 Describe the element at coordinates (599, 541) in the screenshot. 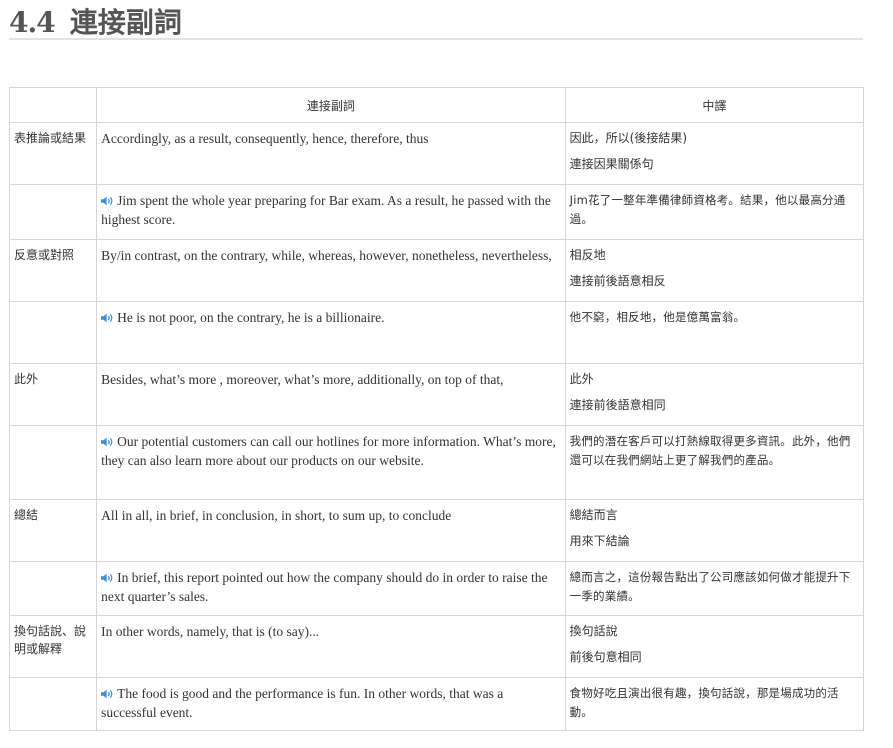

I see `usage-text: 用來下結論` at that location.